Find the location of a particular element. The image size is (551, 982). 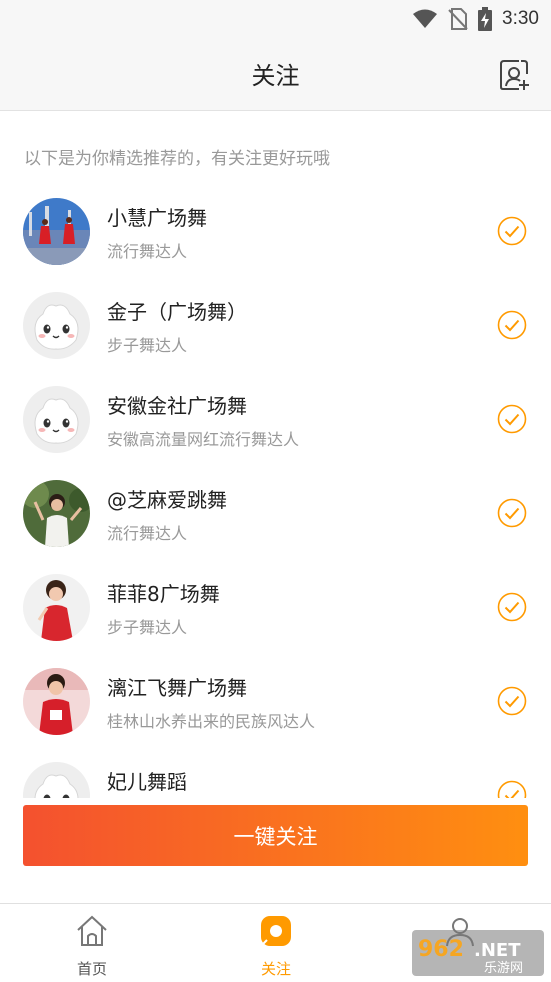

tab-follow: 关注 is located at coordinates (276, 943).